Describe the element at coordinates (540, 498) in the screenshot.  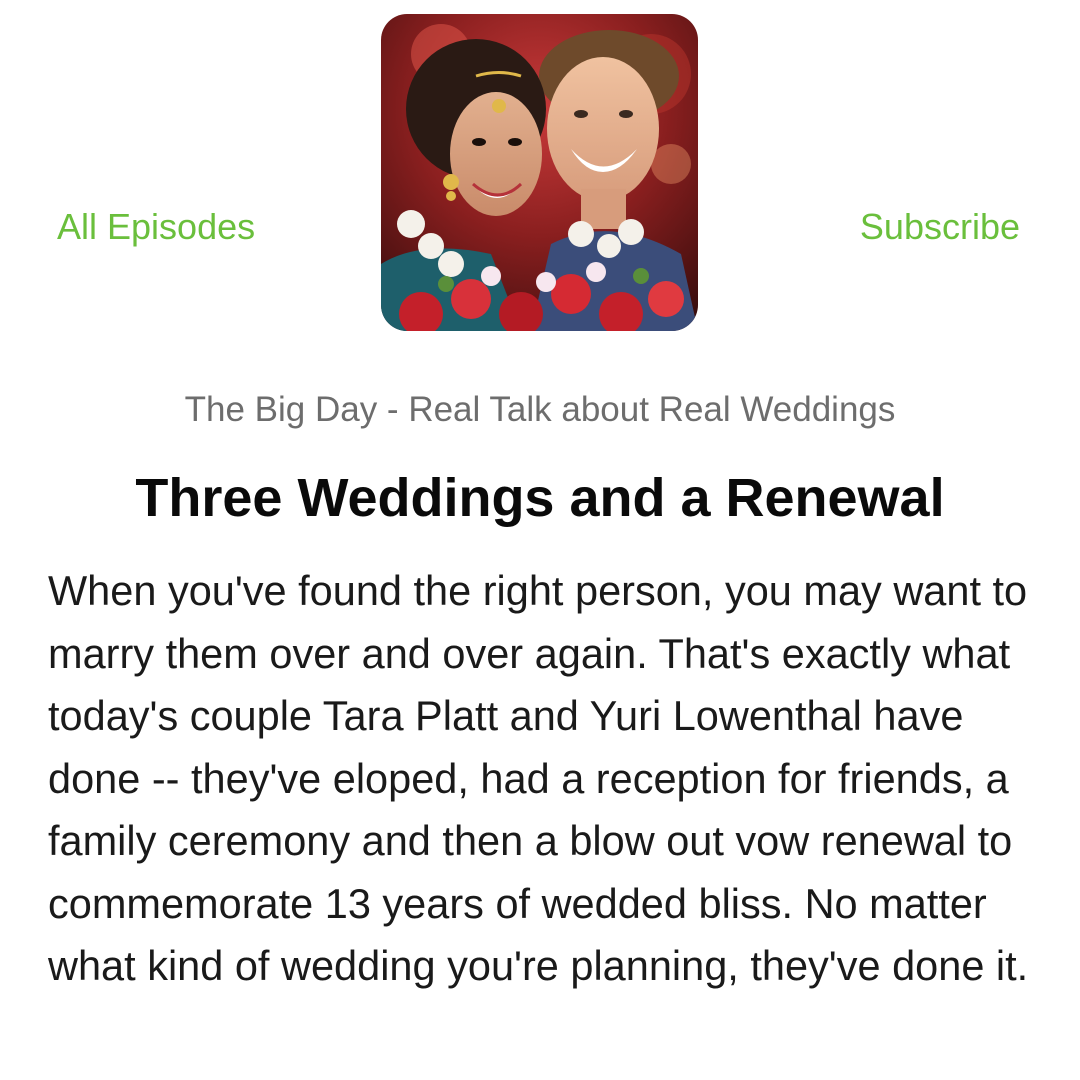
I see `episode-title: Three Weddings and a Renewal` at that location.